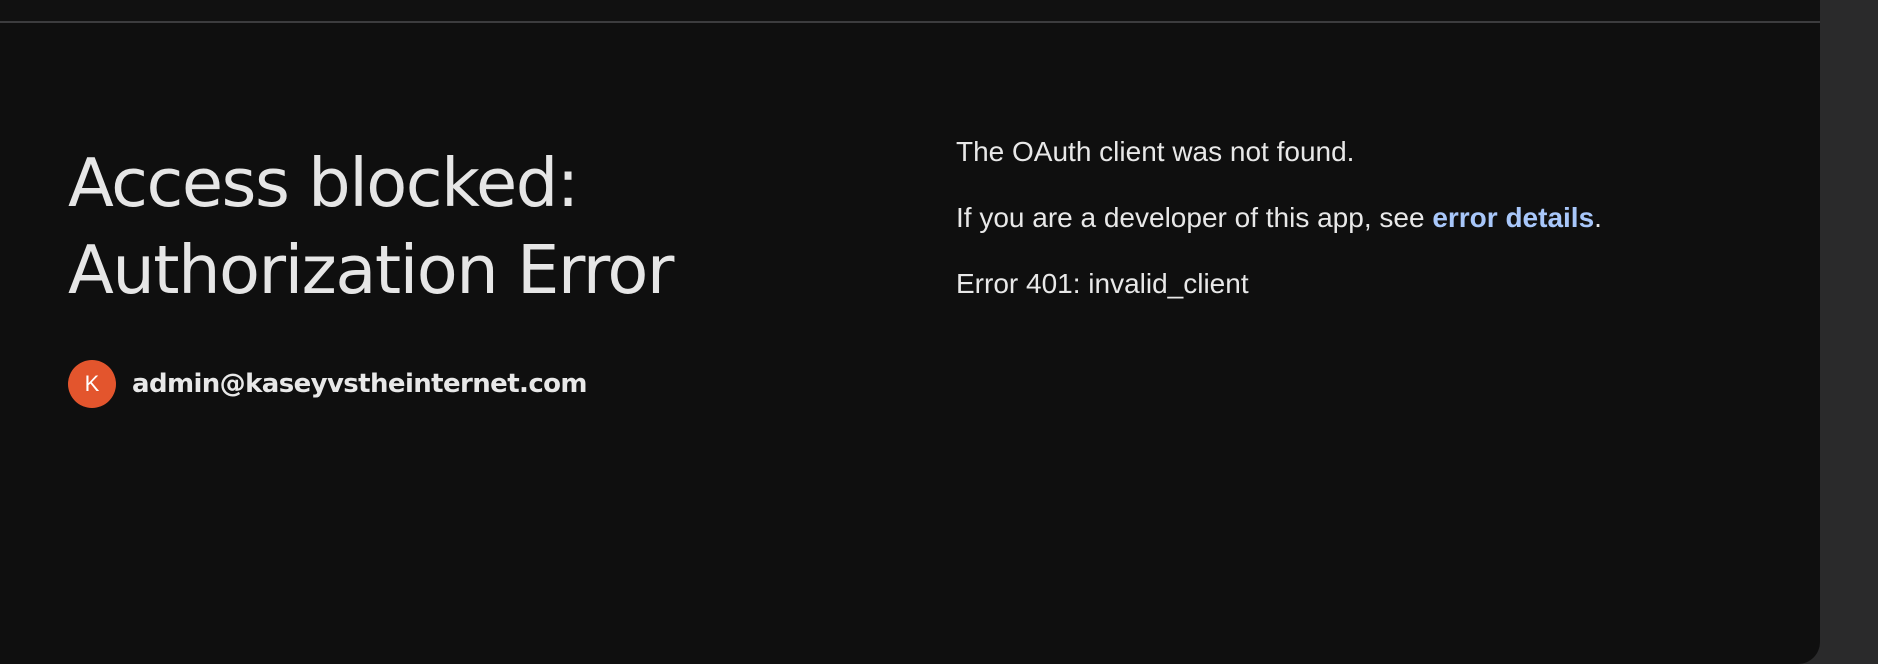 The image size is (1878, 664). What do you see at coordinates (910, 11) in the screenshot?
I see `header-divider` at bounding box center [910, 11].